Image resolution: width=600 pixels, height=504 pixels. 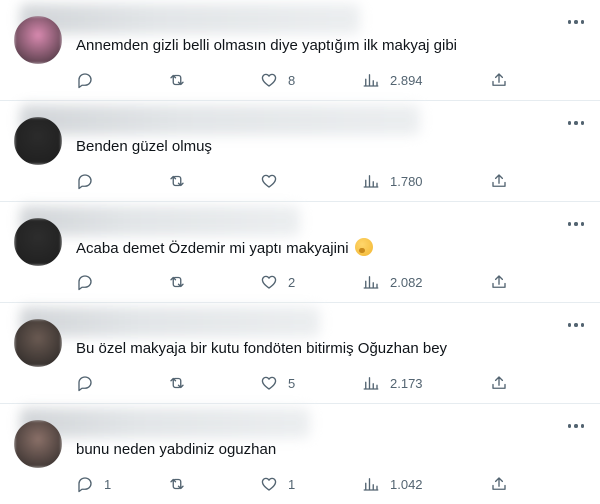 I want to click on like-button, so click(x=274, y=181).